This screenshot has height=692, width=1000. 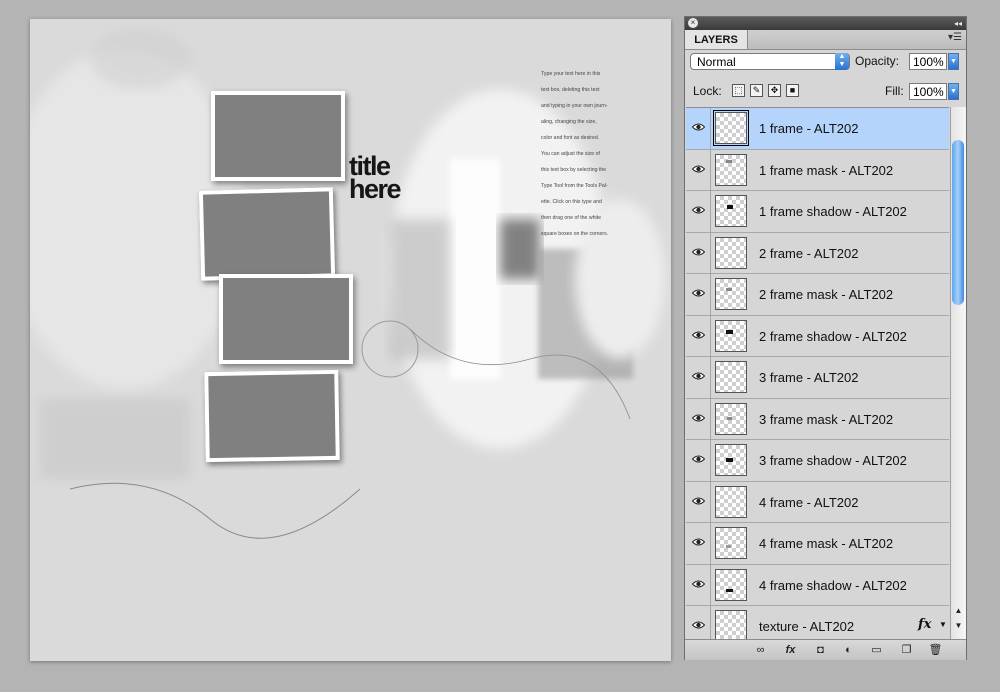 I want to click on layer-row: 4 frame - ALT202, so click(x=817, y=502).